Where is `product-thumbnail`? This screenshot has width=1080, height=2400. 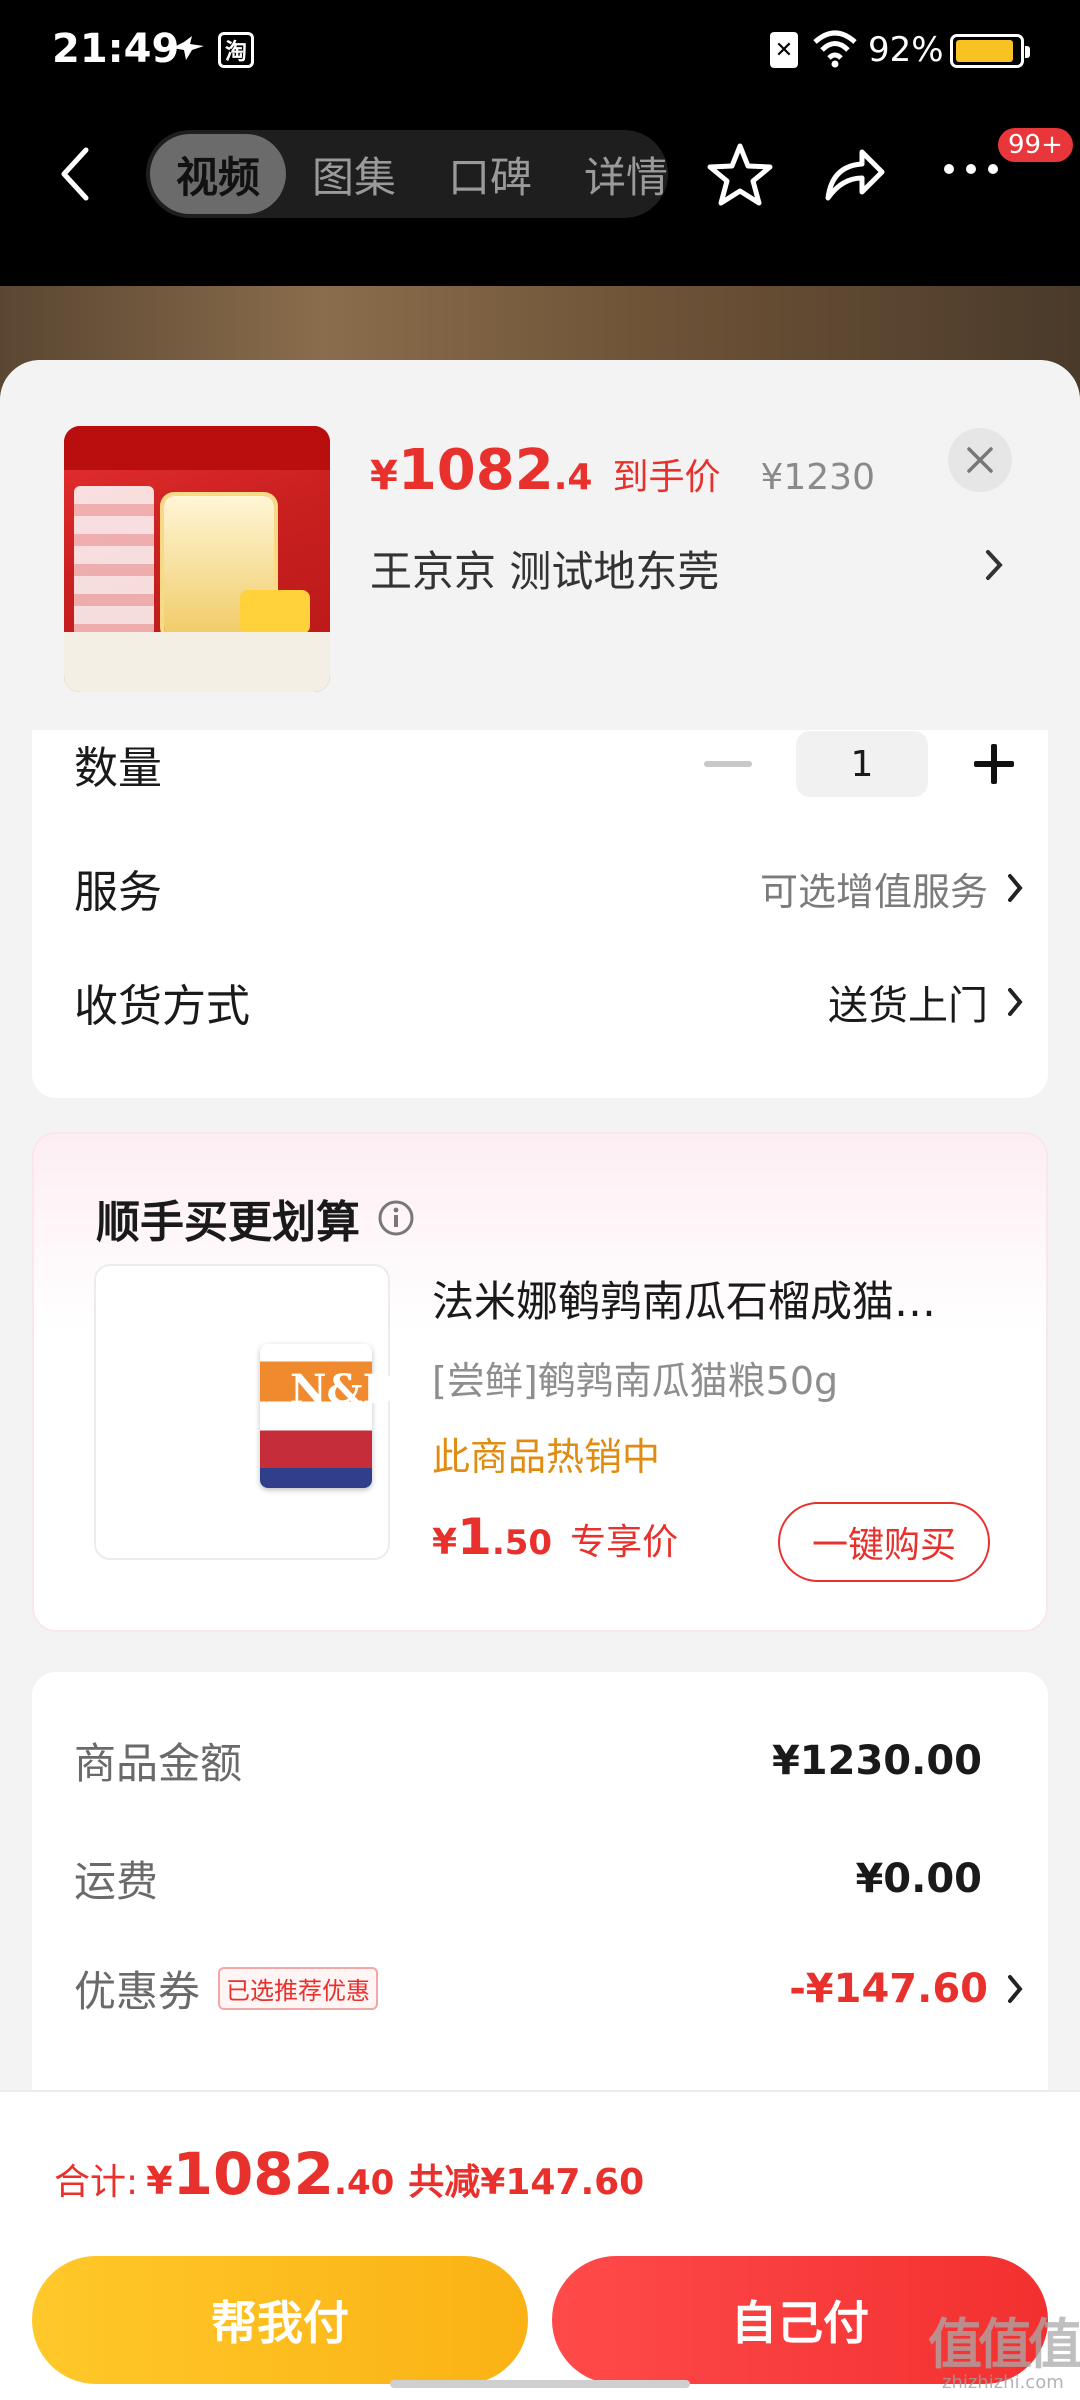 product-thumbnail is located at coordinates (197, 559).